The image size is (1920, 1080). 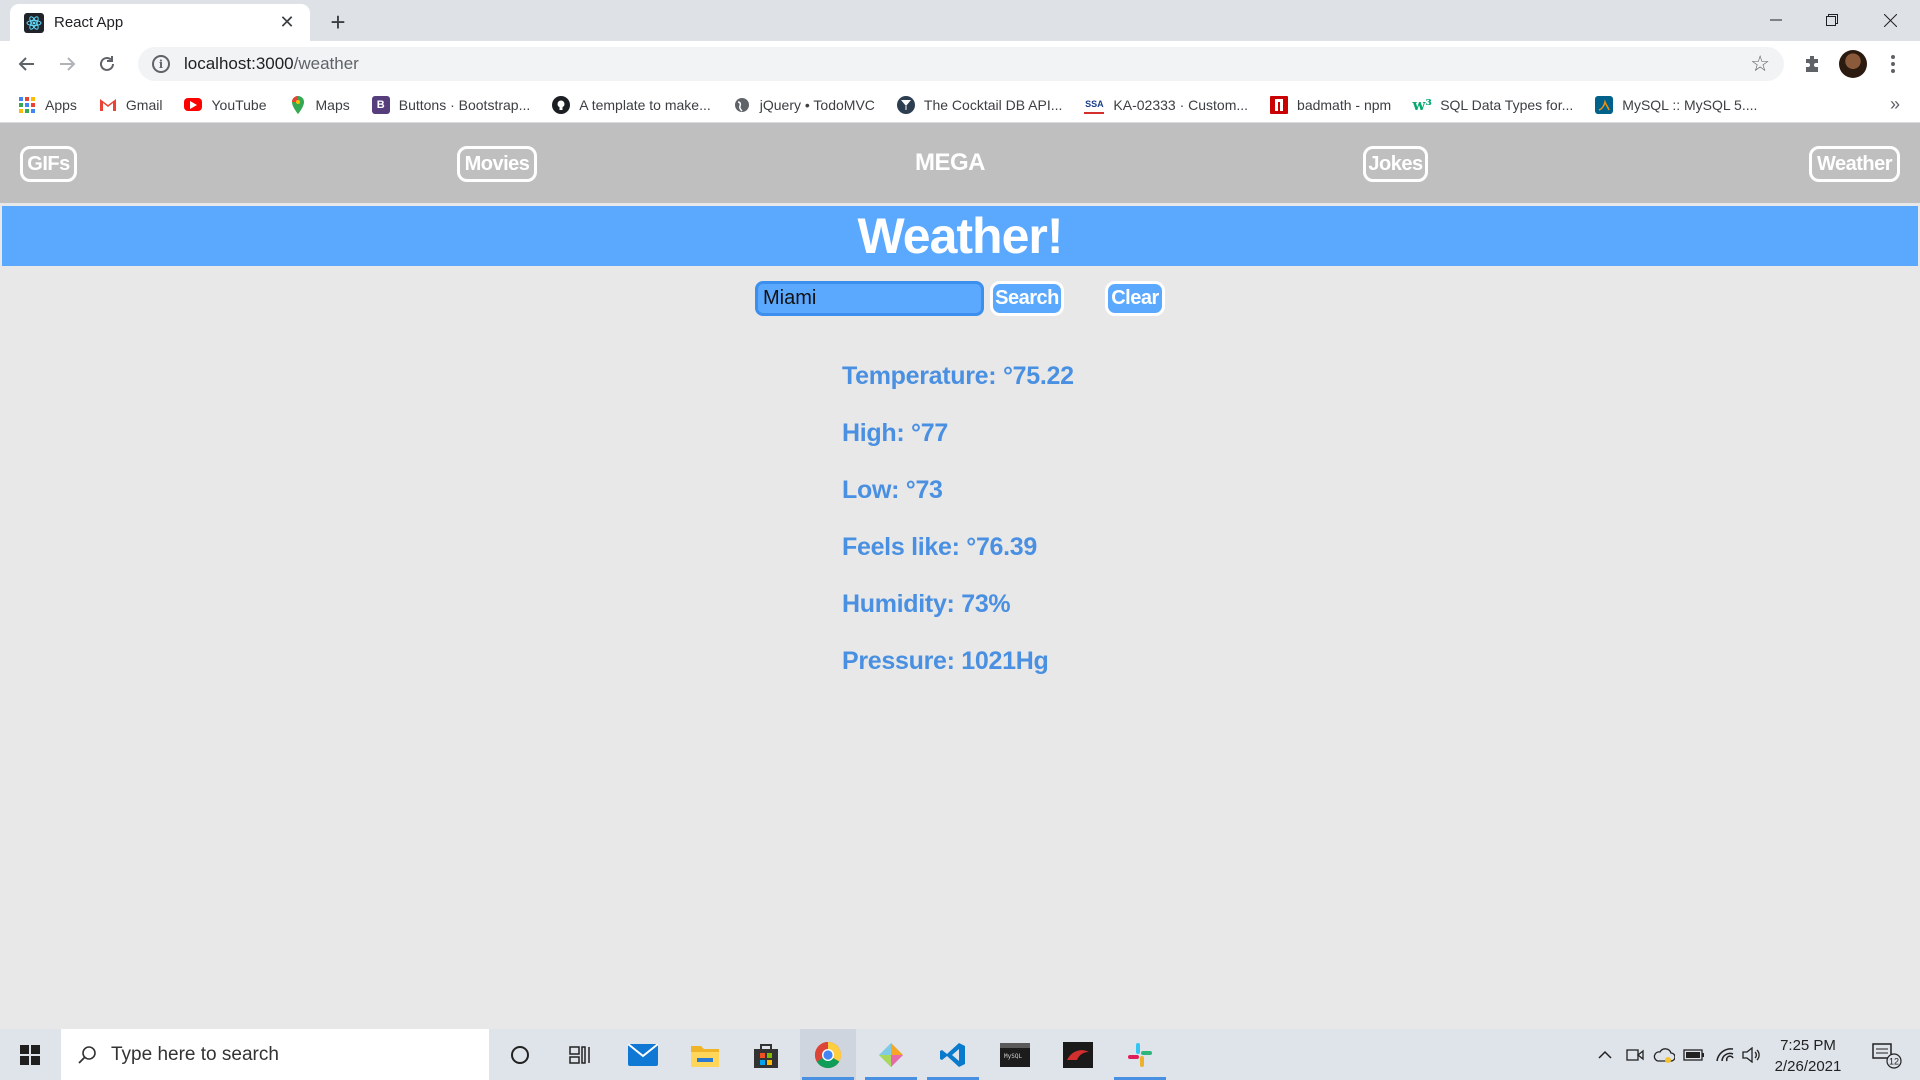 I want to click on restore-icon, so click(x=1832, y=20).